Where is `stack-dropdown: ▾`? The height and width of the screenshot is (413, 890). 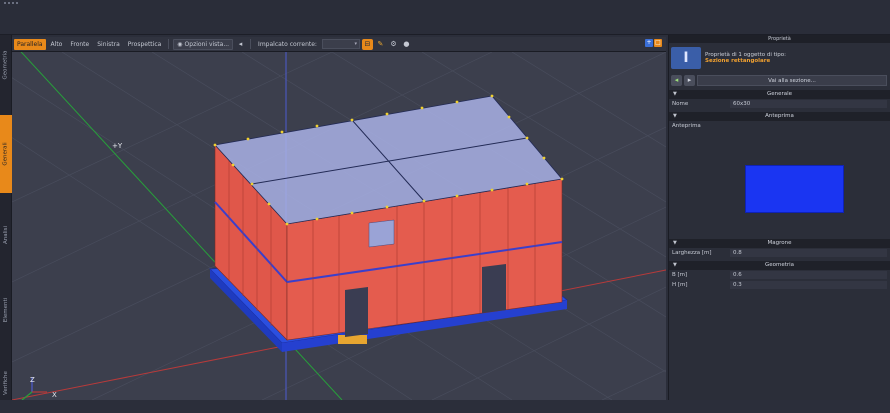
stack-dropdown: ▾ is located at coordinates (340, 44).